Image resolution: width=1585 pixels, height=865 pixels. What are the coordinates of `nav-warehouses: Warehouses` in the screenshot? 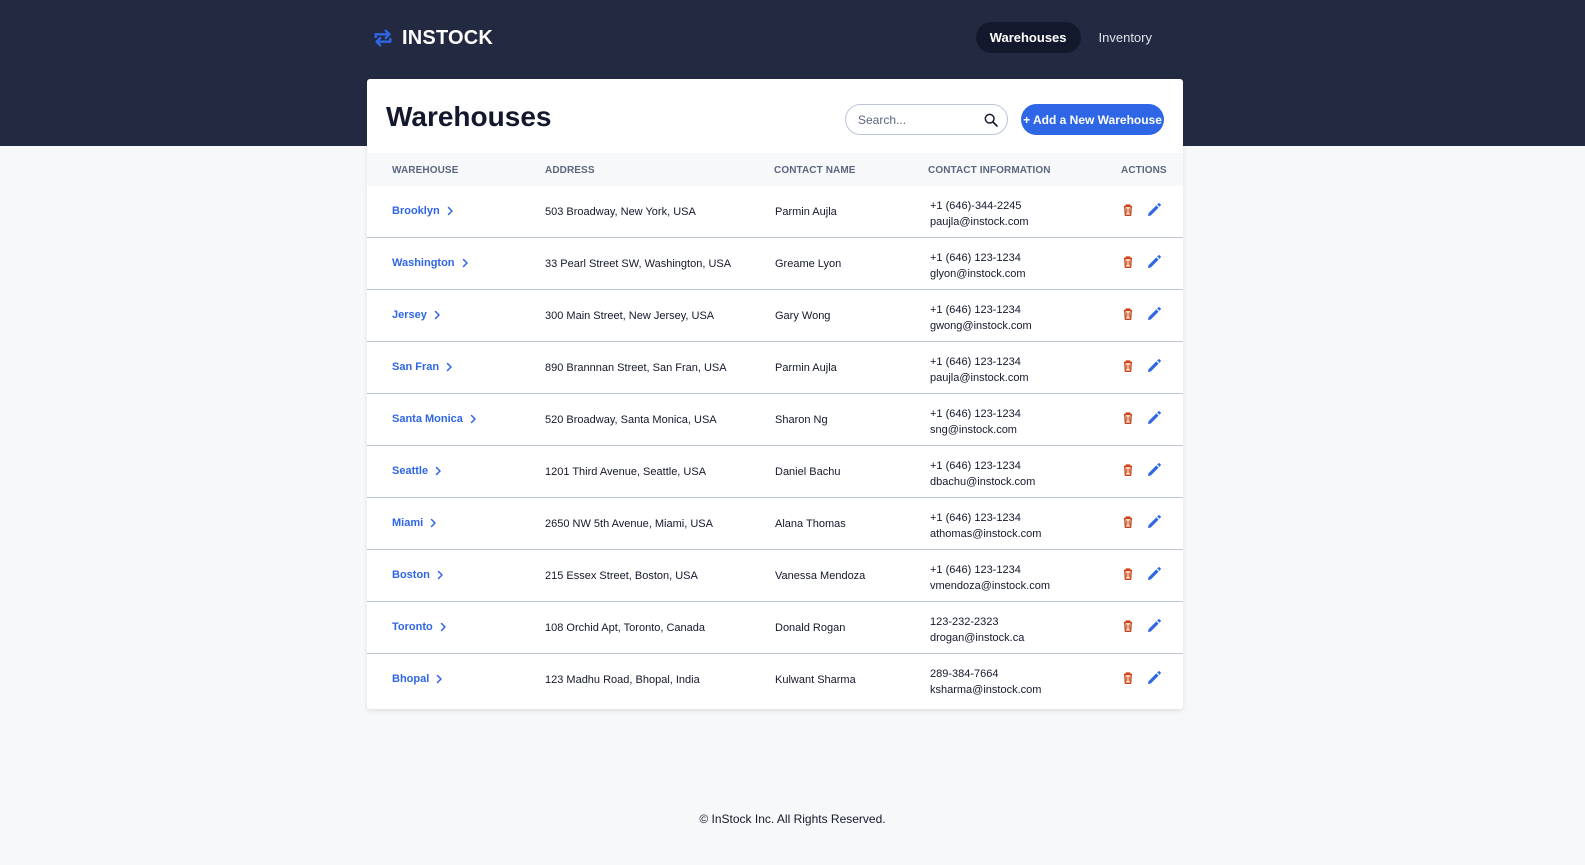 It's located at (1028, 37).